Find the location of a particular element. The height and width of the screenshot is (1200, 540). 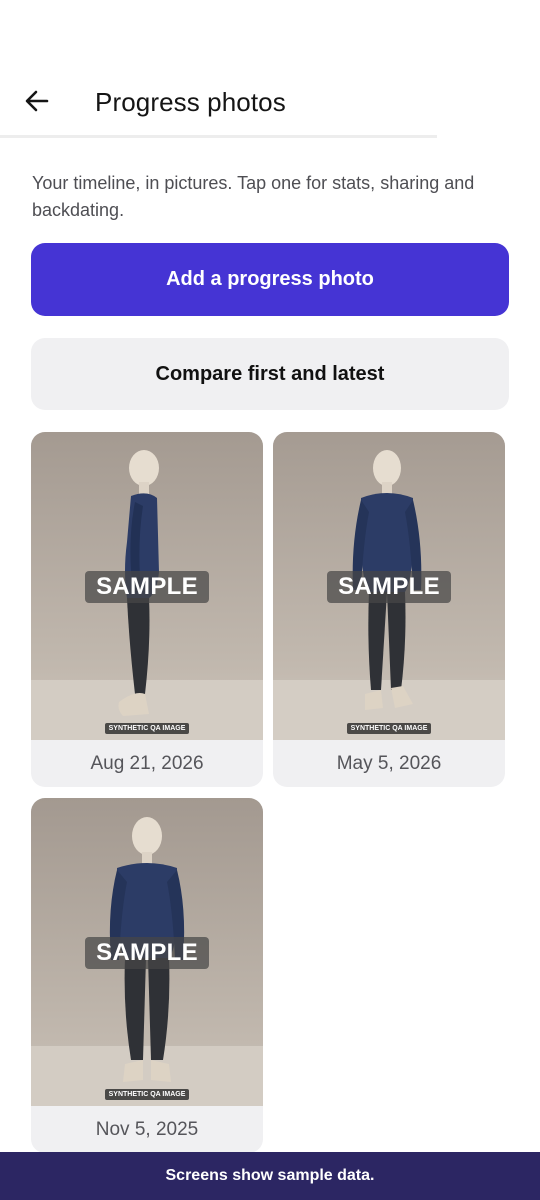

photo-date: Aug 21, 2026 is located at coordinates (147, 763).